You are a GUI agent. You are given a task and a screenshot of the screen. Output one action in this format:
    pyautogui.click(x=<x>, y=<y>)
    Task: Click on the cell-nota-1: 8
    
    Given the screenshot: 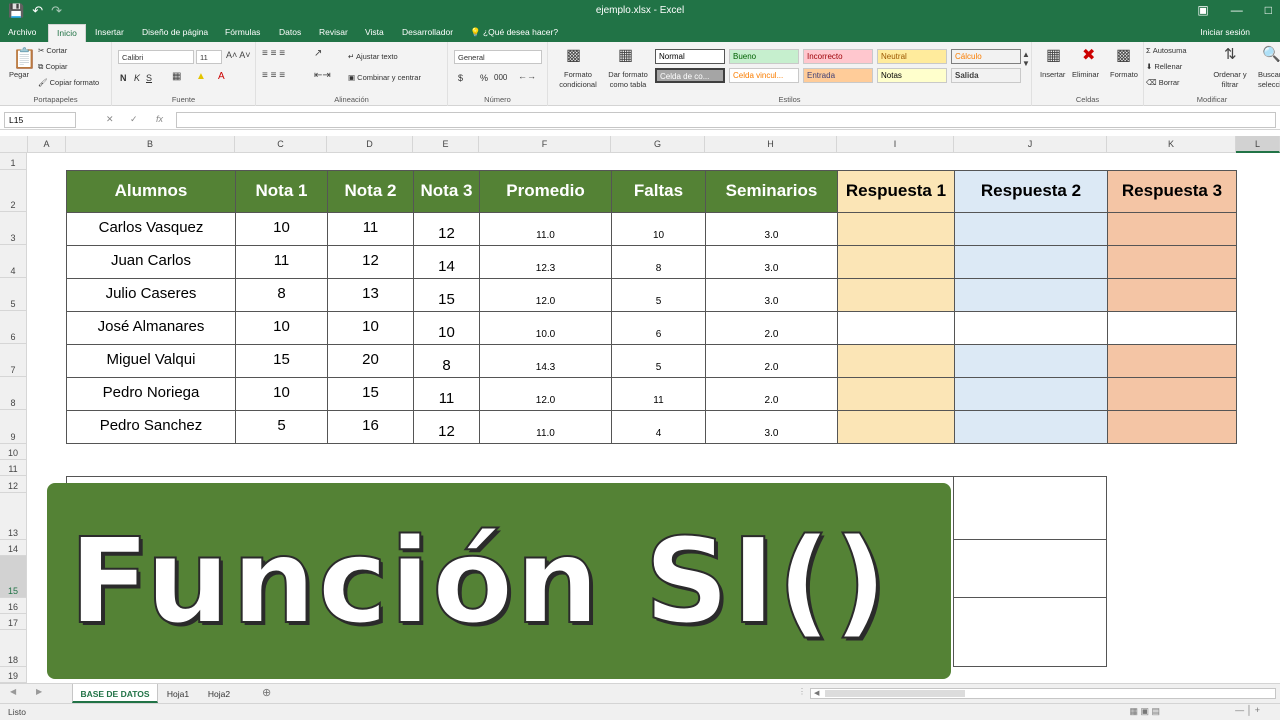 What is the action you would take?
    pyautogui.click(x=281, y=295)
    